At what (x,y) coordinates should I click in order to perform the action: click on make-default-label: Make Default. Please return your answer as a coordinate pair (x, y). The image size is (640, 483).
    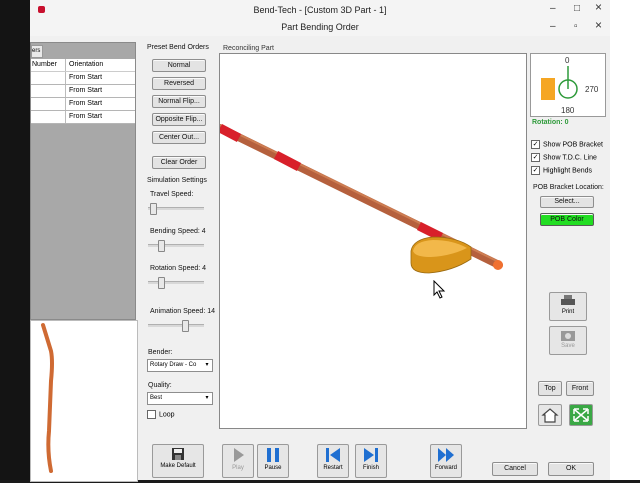
    Looking at the image, I should click on (178, 466).